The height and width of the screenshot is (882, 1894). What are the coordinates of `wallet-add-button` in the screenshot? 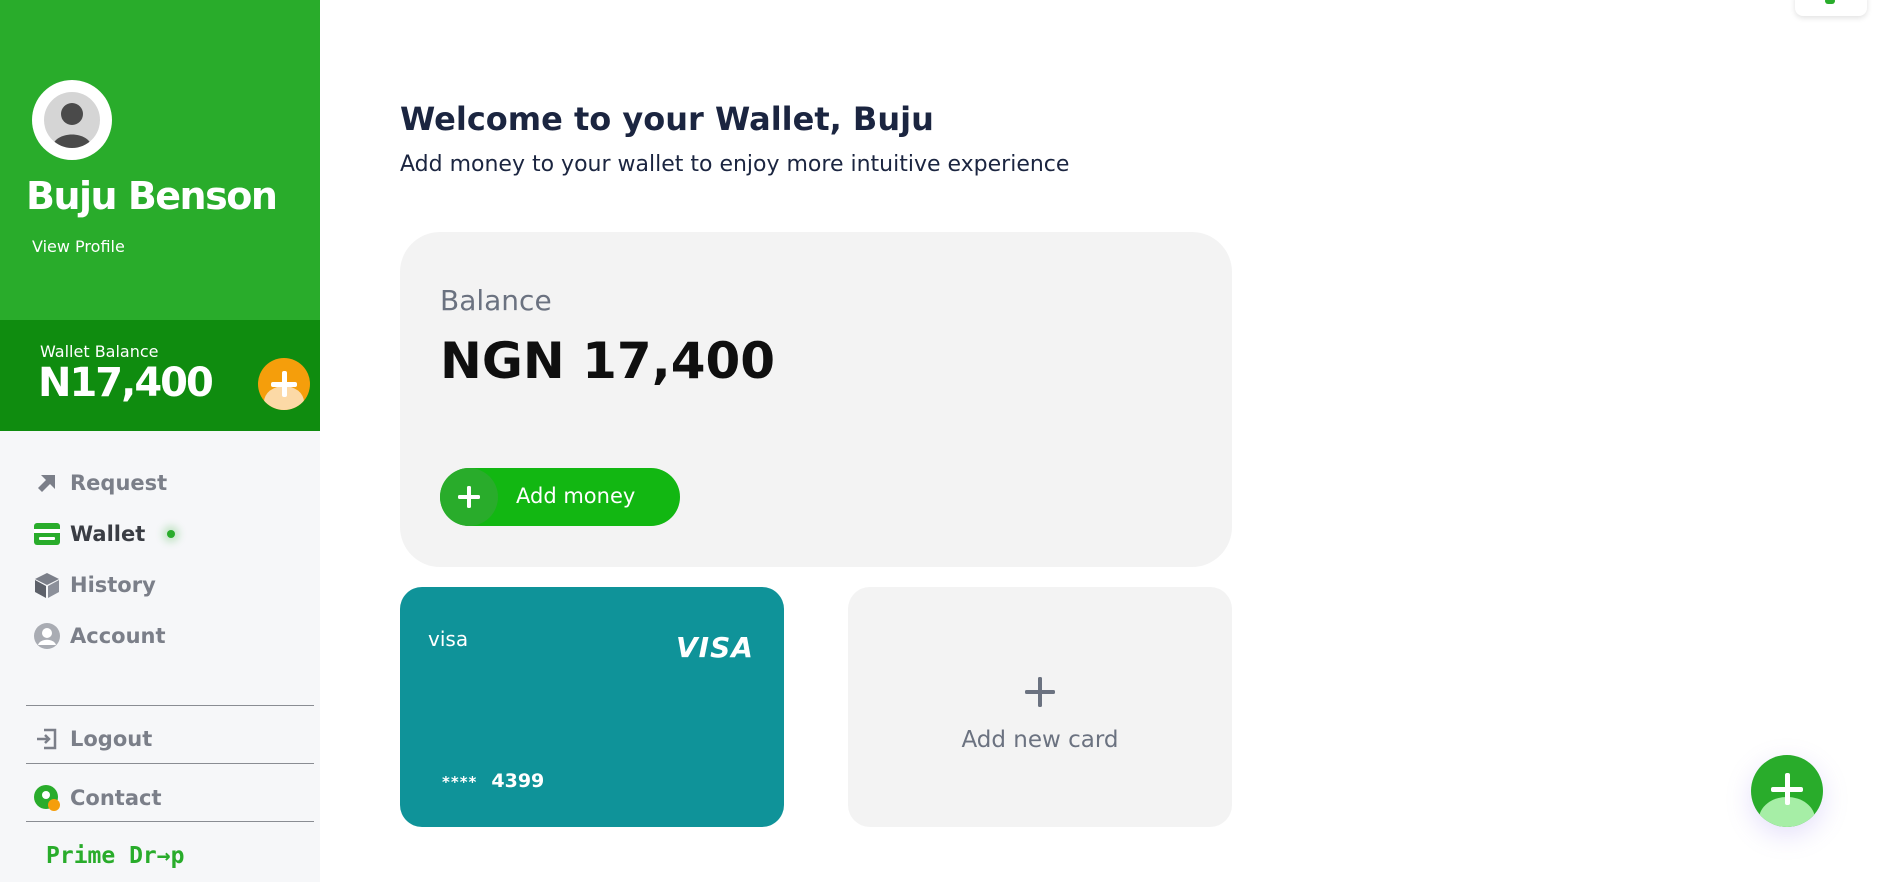 It's located at (284, 384).